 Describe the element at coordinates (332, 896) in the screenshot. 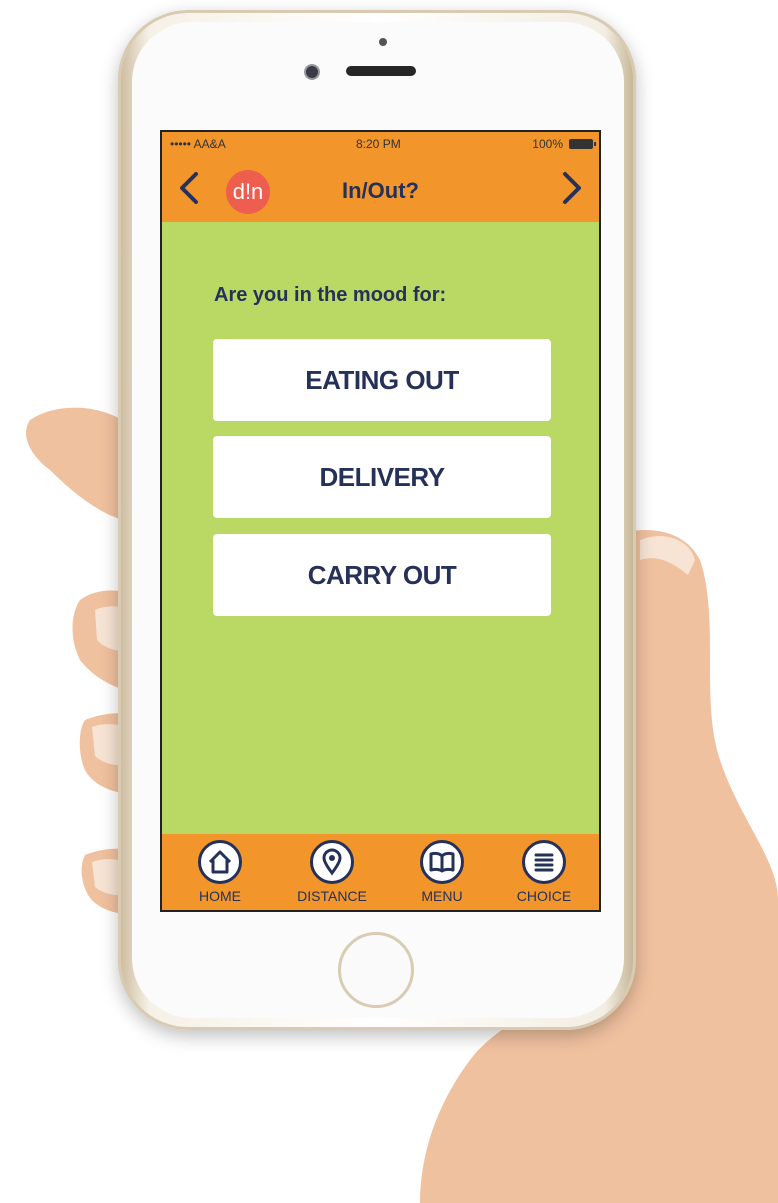

I see `tab-distance-label: DISTANCE` at that location.